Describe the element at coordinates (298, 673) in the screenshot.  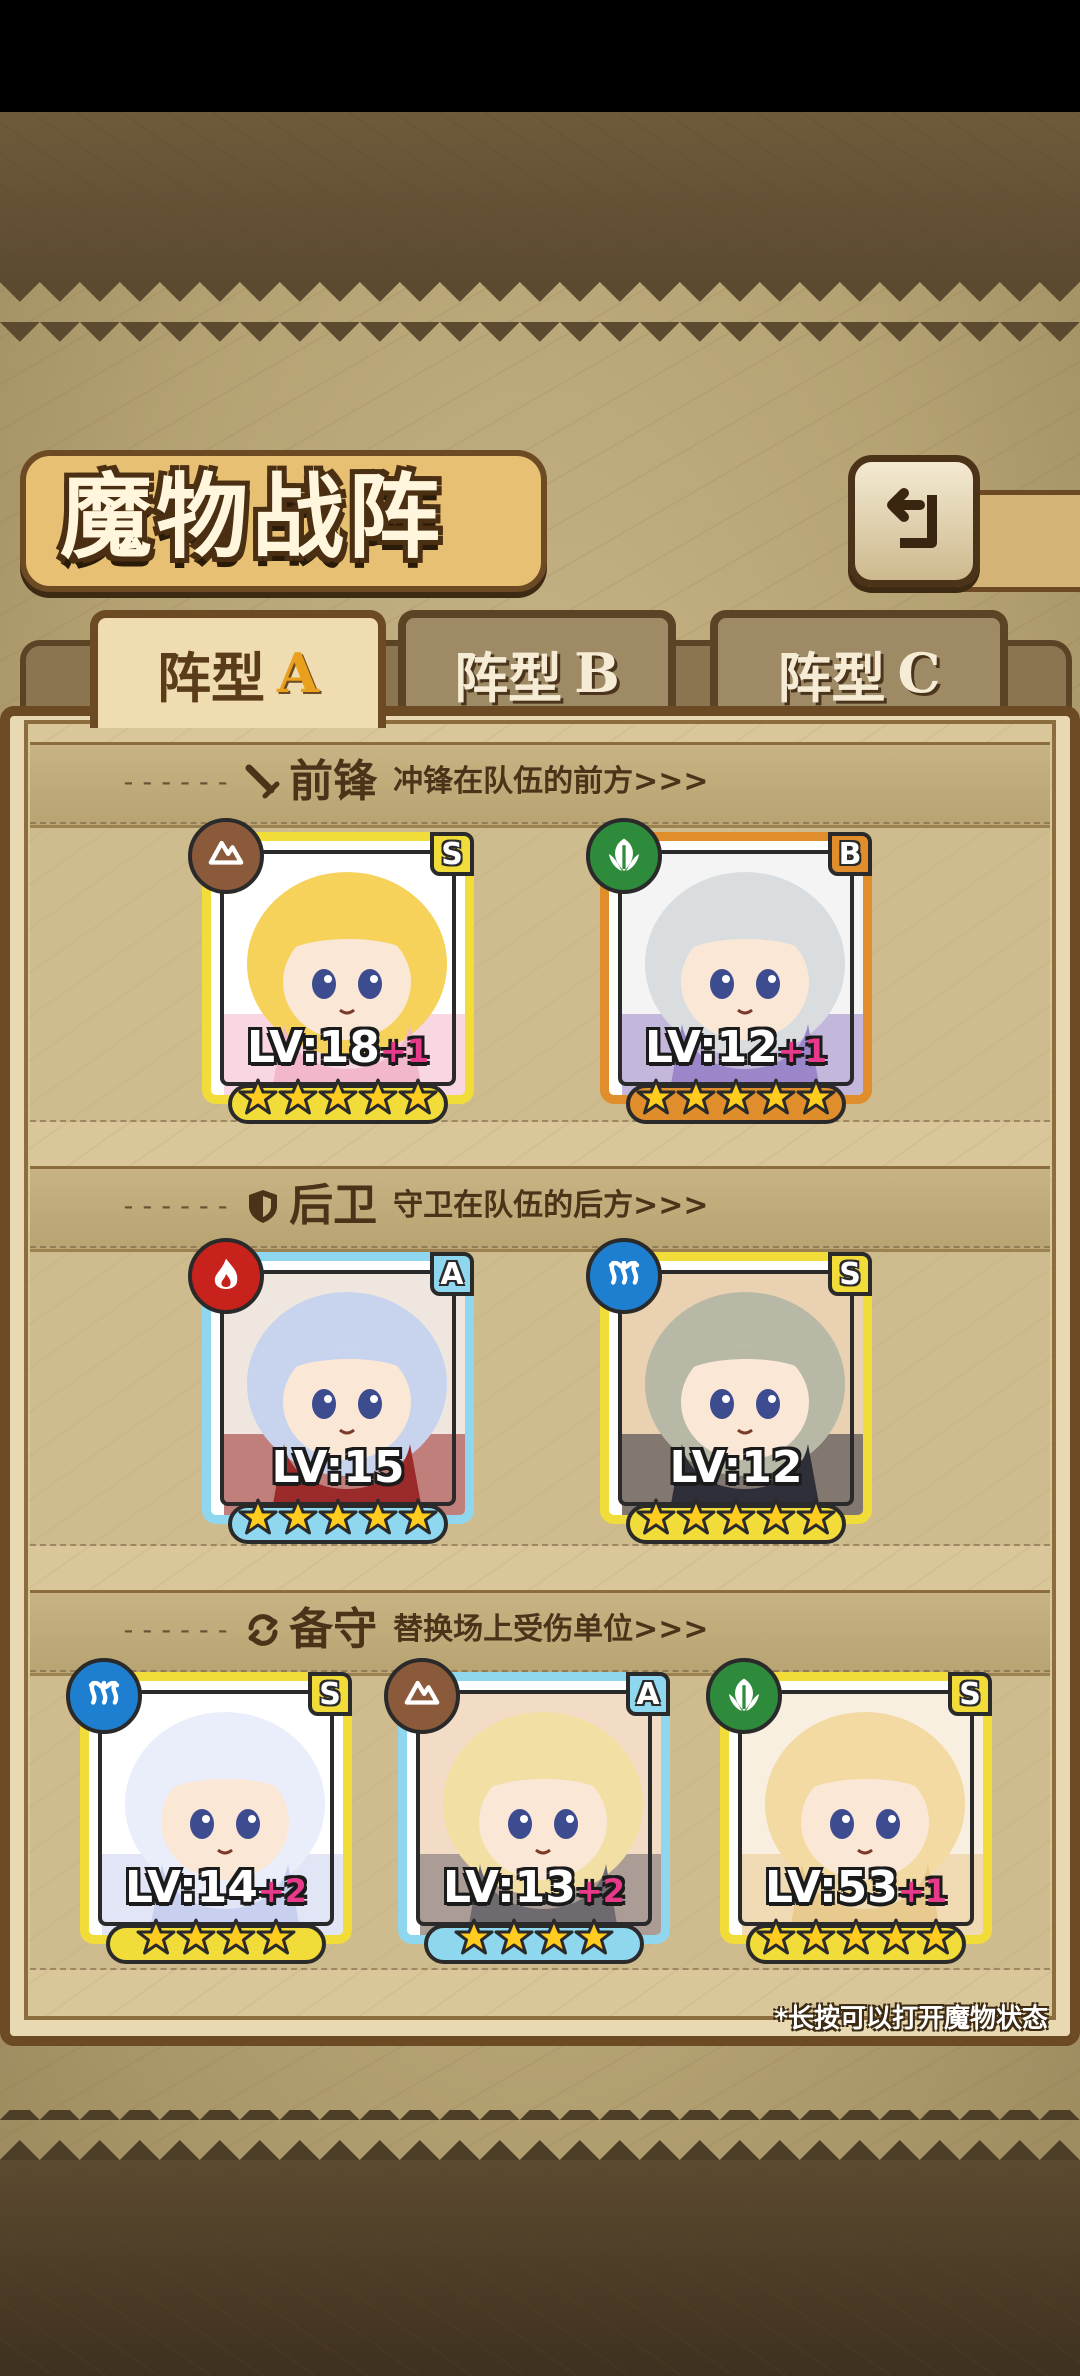
I see `tab-letter: A` at that location.